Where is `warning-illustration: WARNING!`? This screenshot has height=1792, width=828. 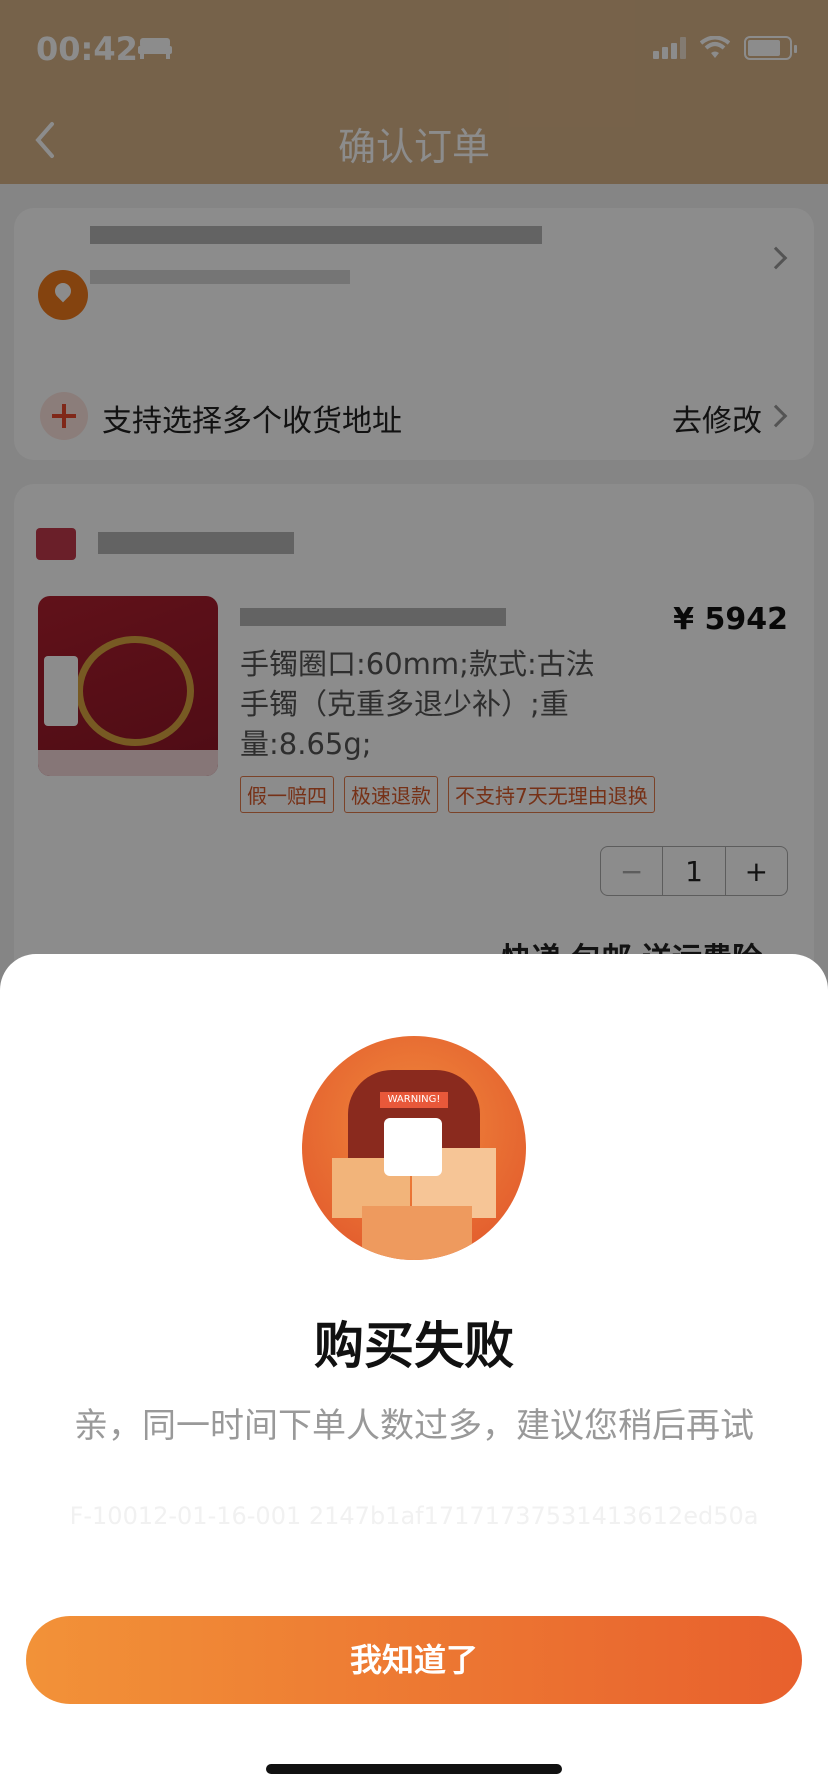 warning-illustration: WARNING! is located at coordinates (414, 1148).